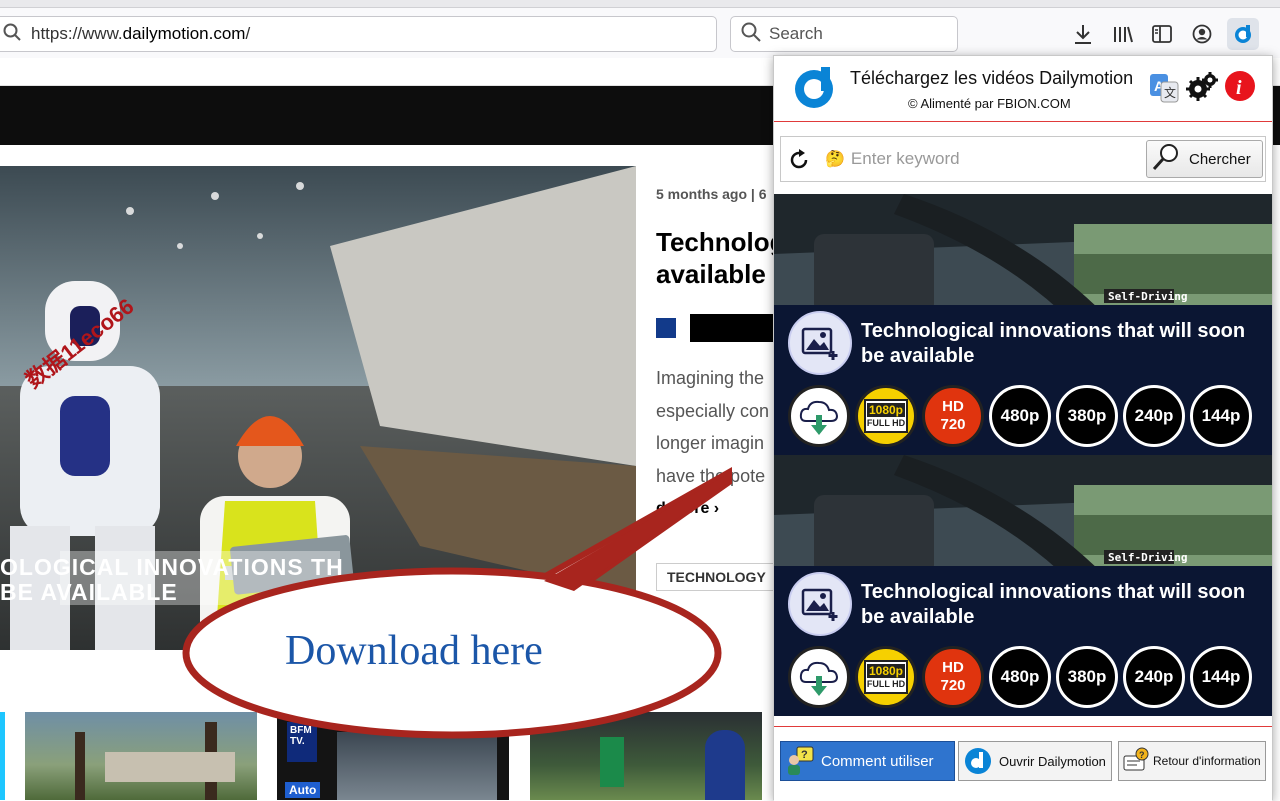 The image size is (1280, 801). What do you see at coordinates (1123, 34) in the screenshot?
I see `library-icon` at bounding box center [1123, 34].